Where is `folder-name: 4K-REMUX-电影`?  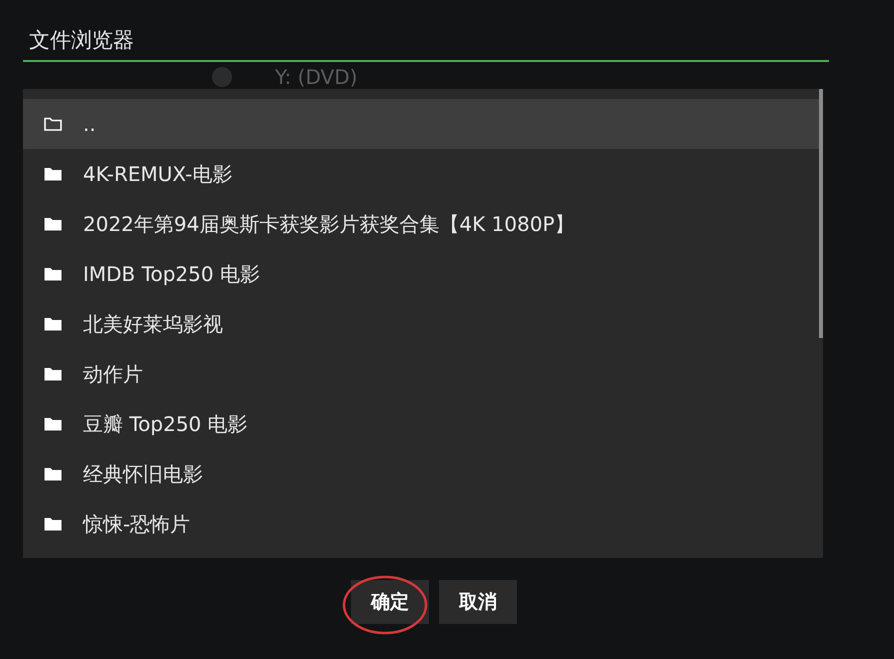
folder-name: 4K-REMUX-电影 is located at coordinates (157, 174).